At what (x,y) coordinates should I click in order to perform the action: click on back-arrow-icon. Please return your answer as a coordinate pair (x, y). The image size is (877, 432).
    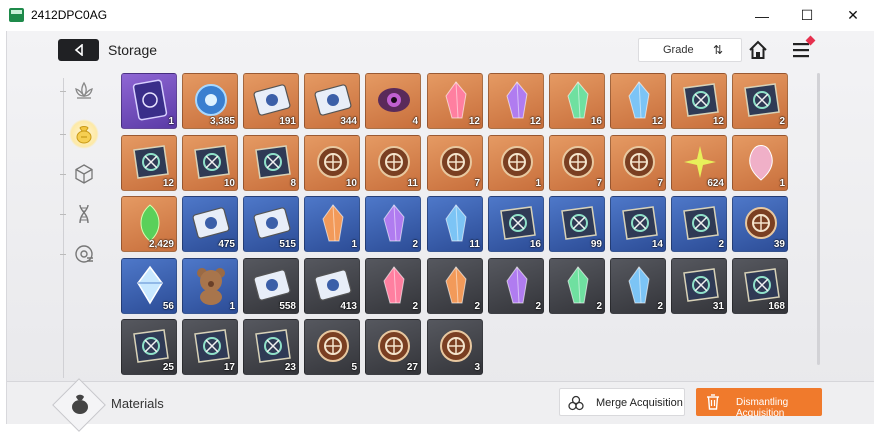
    Looking at the image, I should click on (78, 50).